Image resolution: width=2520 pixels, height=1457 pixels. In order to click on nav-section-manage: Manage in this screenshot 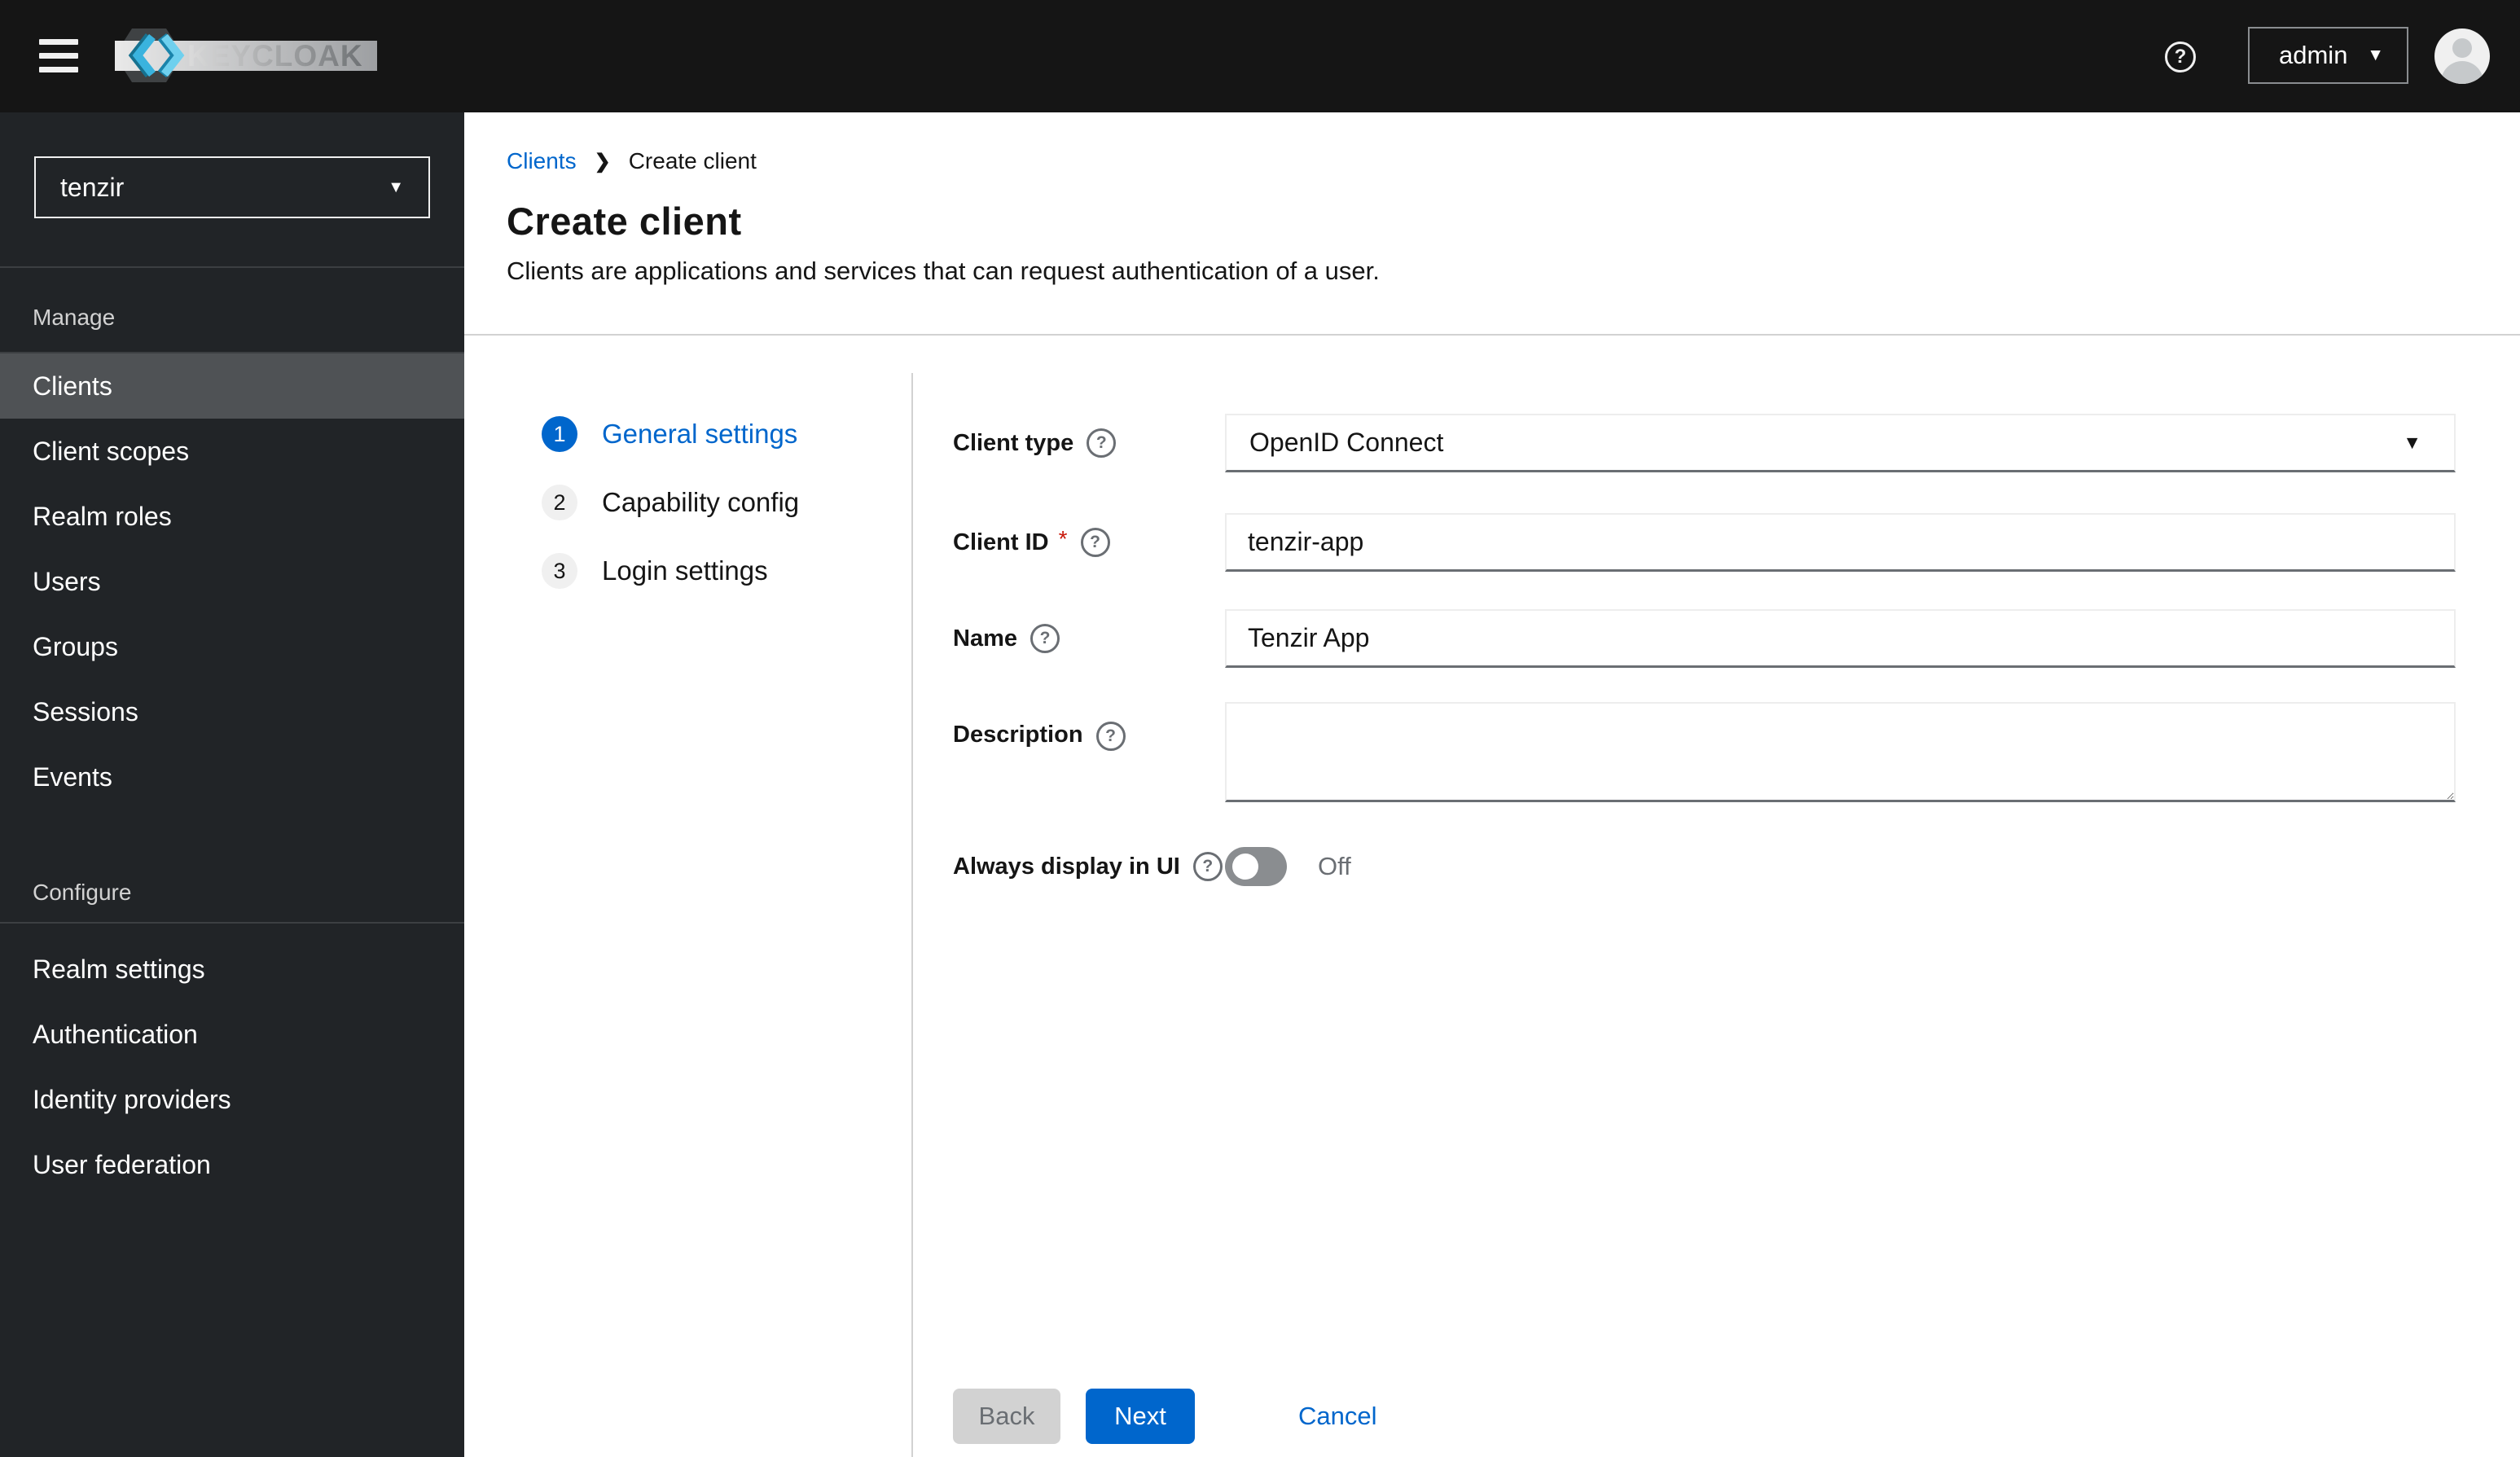, I will do `click(74, 317)`.